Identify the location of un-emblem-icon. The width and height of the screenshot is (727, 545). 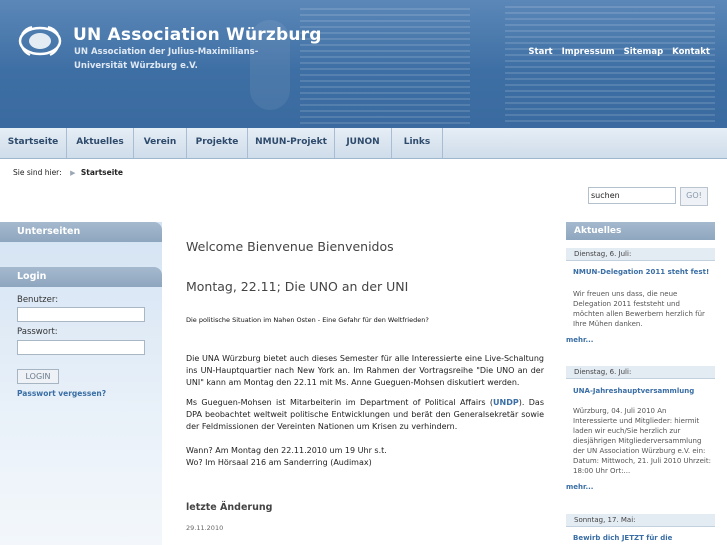
(40, 41).